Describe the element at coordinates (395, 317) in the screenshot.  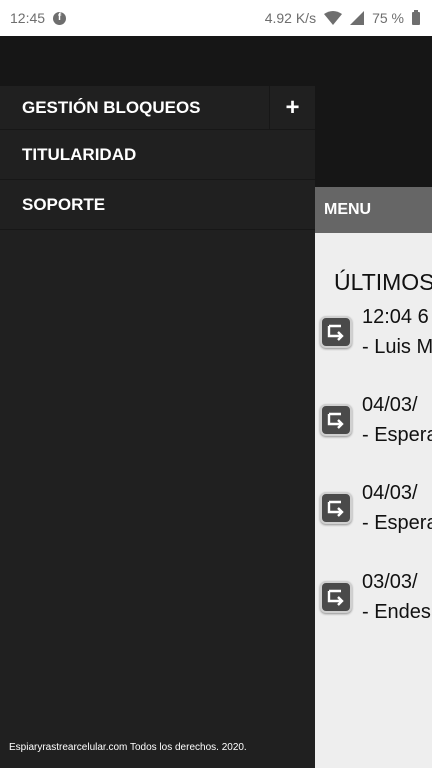
I see `entry-line1: 12:04 6` at that location.